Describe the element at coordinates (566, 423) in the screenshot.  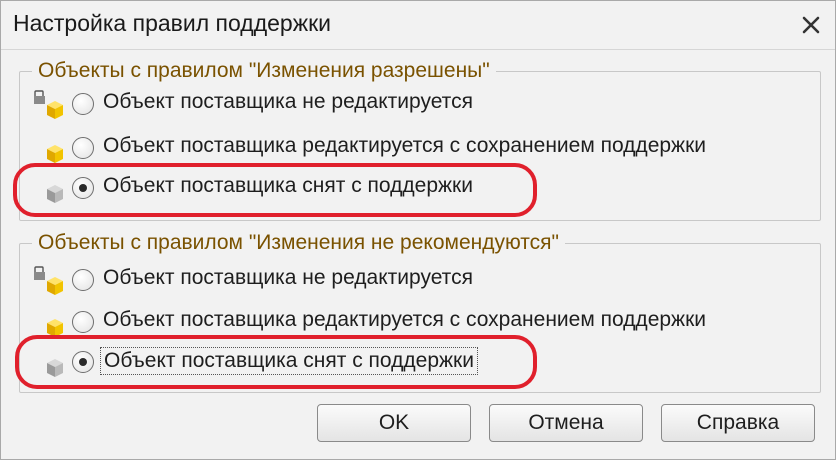
I see `cancel-button: Отмена` at that location.